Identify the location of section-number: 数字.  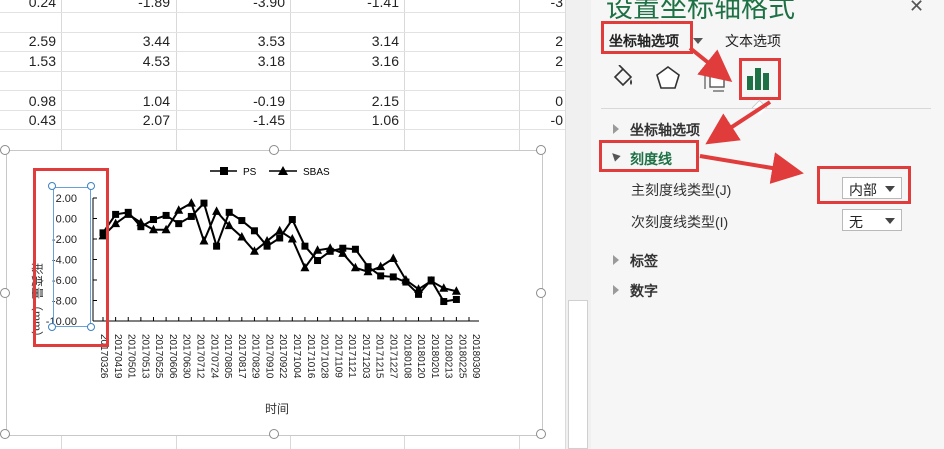
(644, 291).